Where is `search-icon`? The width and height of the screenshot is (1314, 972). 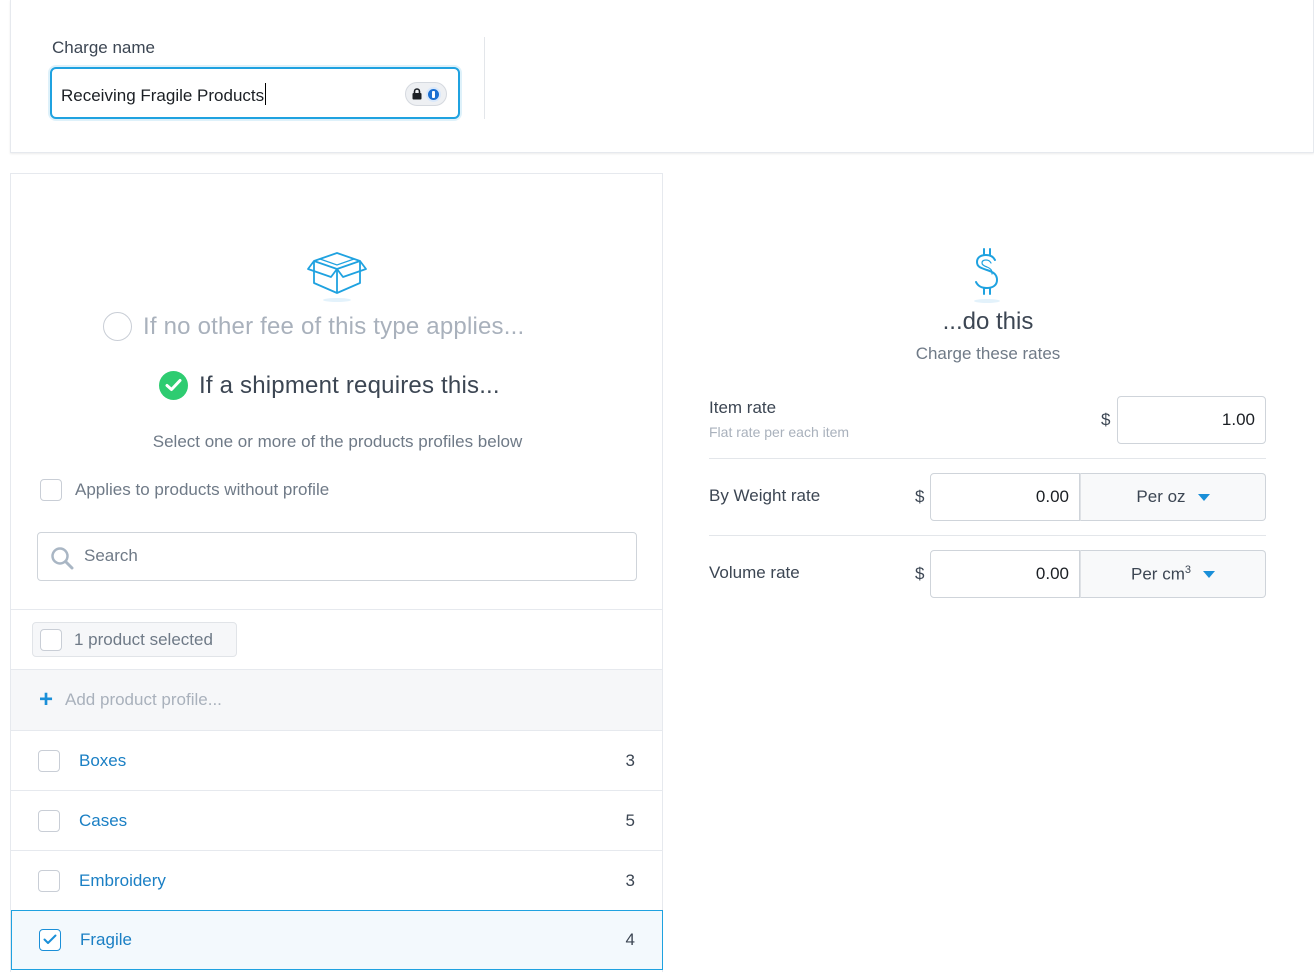 search-icon is located at coordinates (62, 558).